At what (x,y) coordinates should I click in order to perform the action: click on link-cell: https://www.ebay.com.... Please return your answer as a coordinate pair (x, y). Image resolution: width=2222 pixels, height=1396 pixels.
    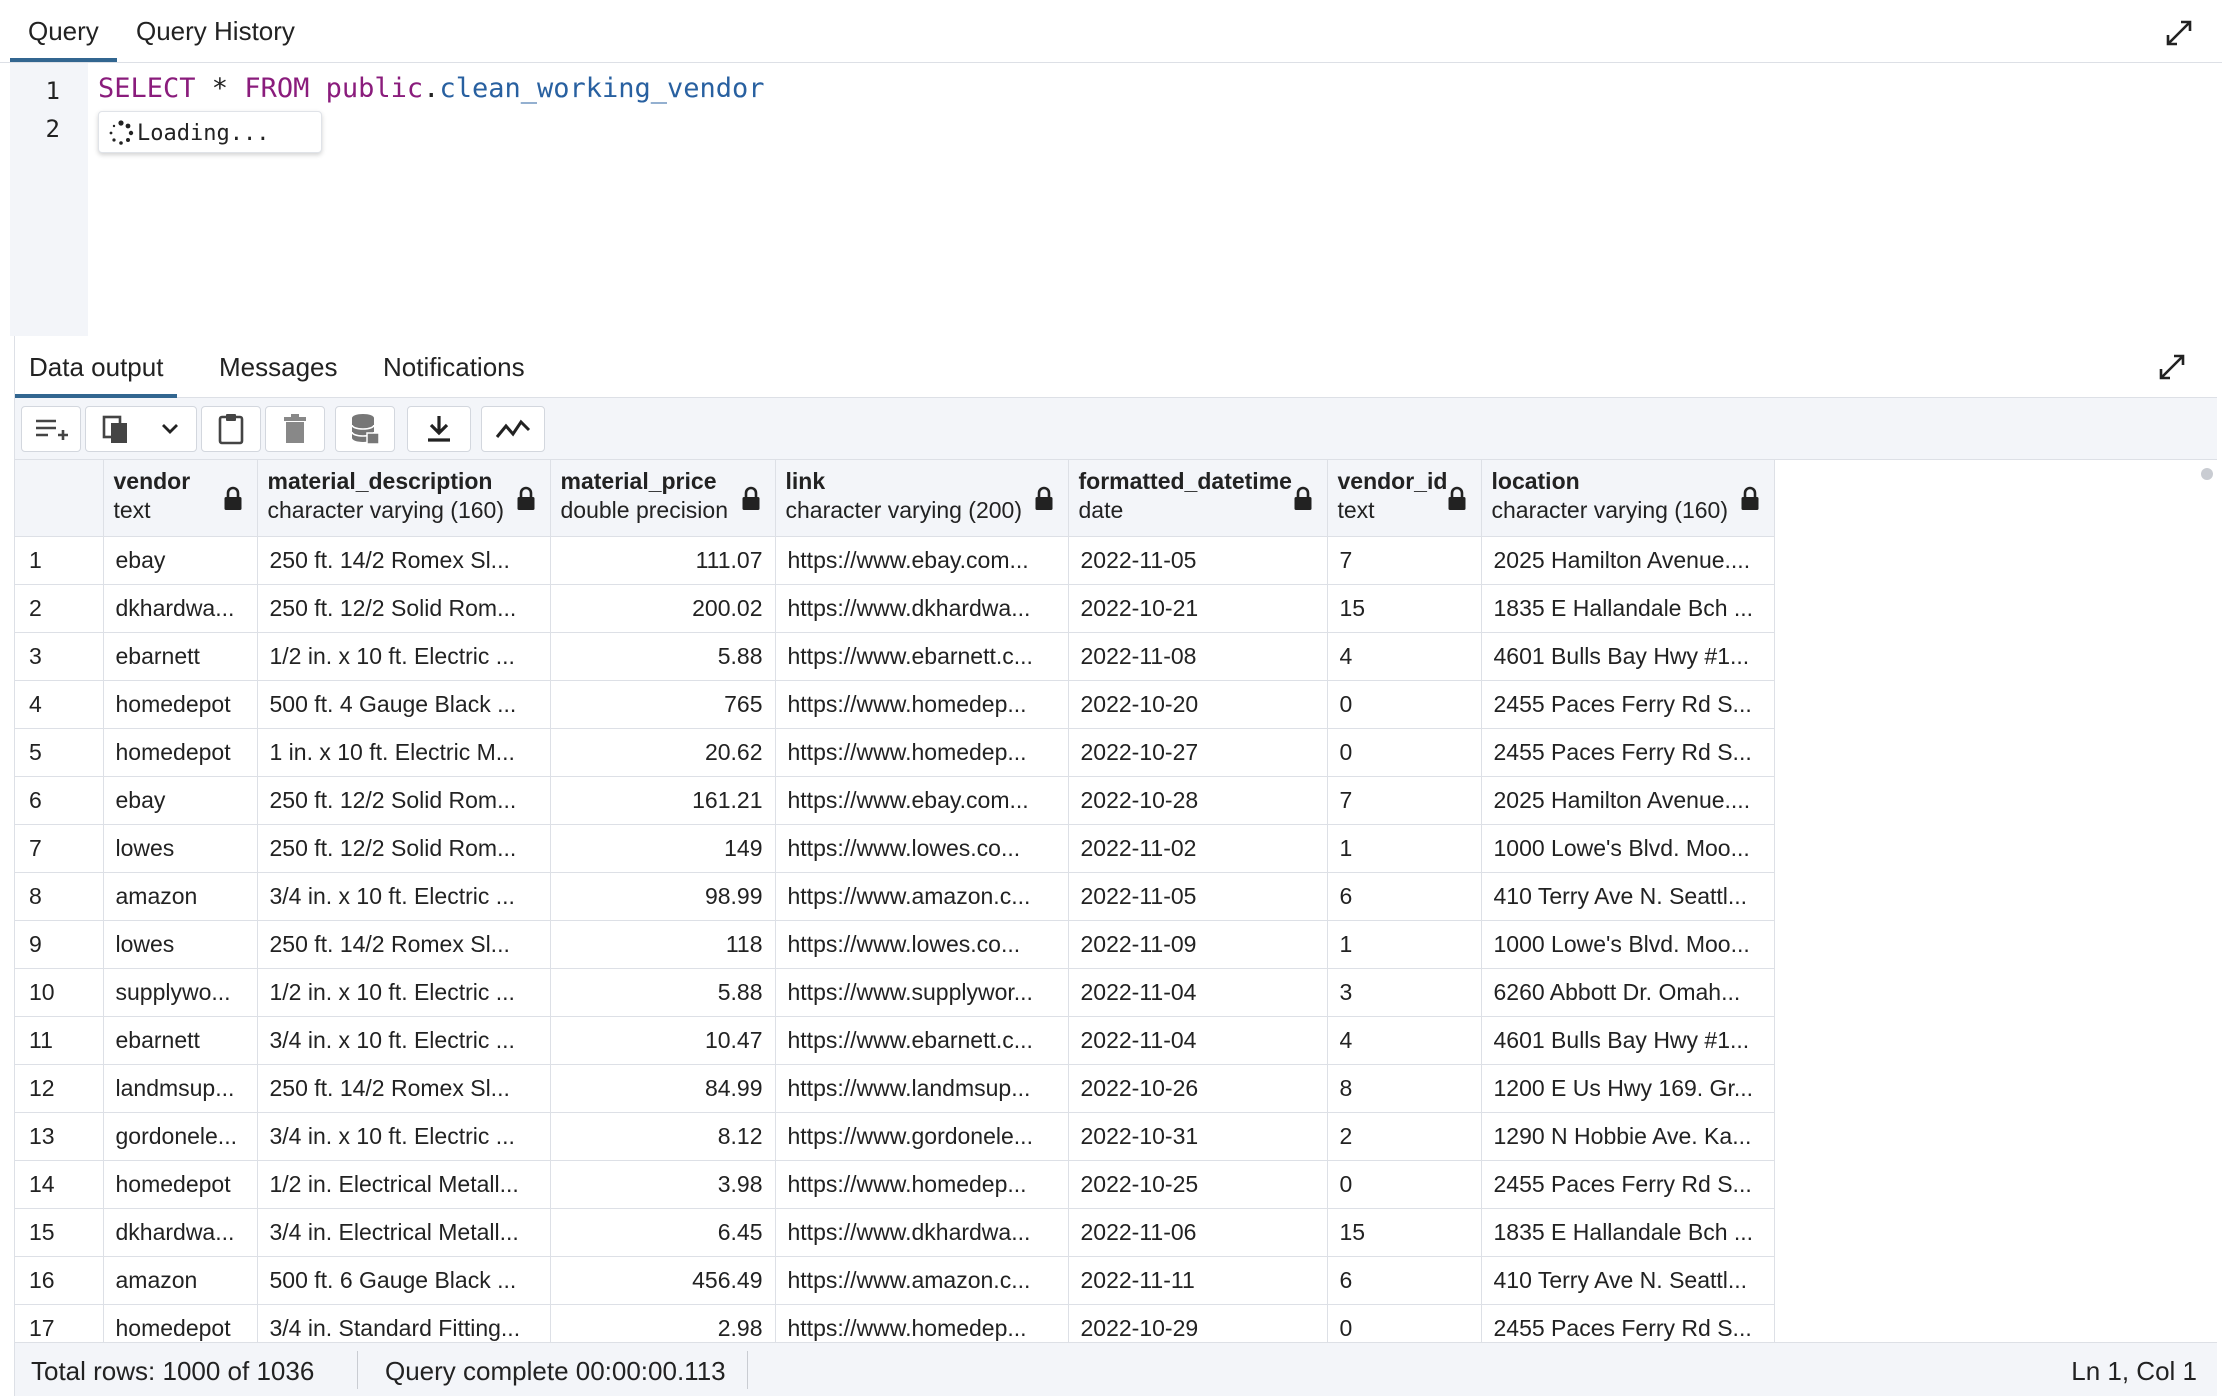
    Looking at the image, I should click on (922, 800).